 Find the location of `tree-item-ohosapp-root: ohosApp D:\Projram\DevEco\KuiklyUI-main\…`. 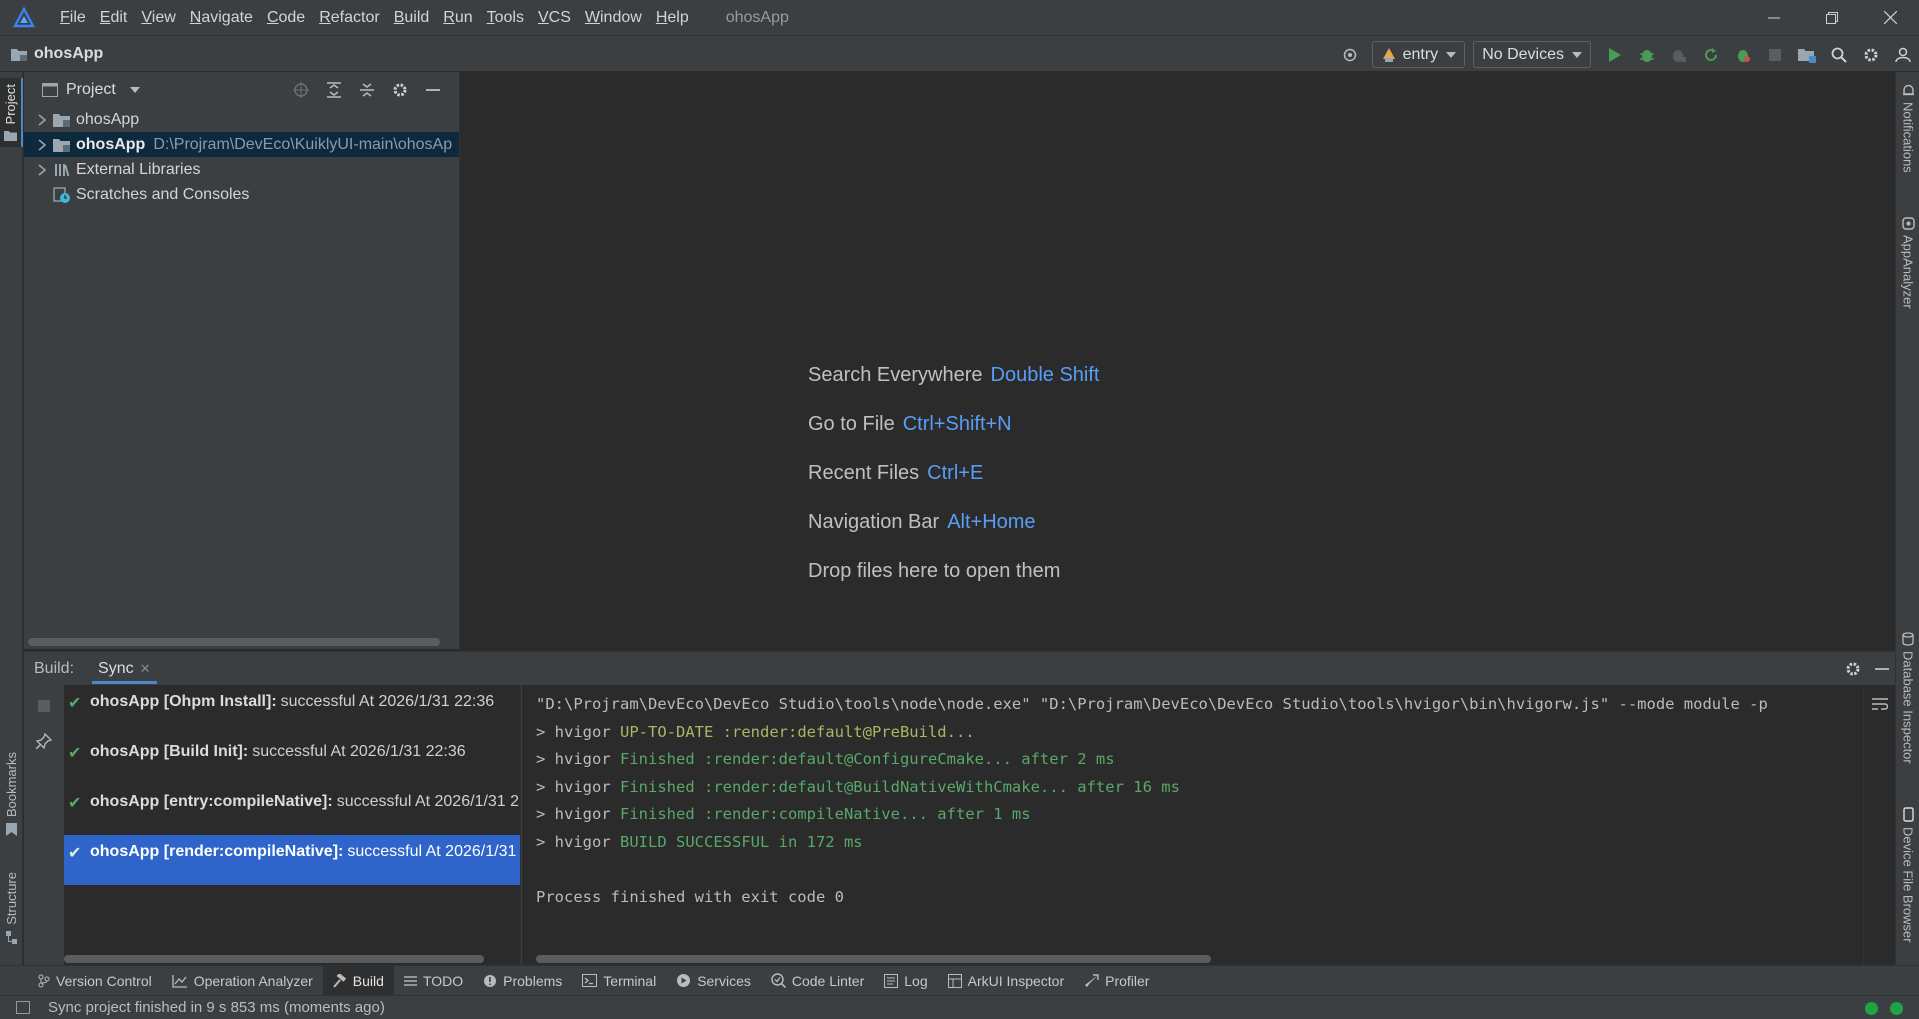

tree-item-ohosapp-root: ohosApp D:\Projram\DevEco\KuiklyUI-main\… is located at coordinates (241, 144).